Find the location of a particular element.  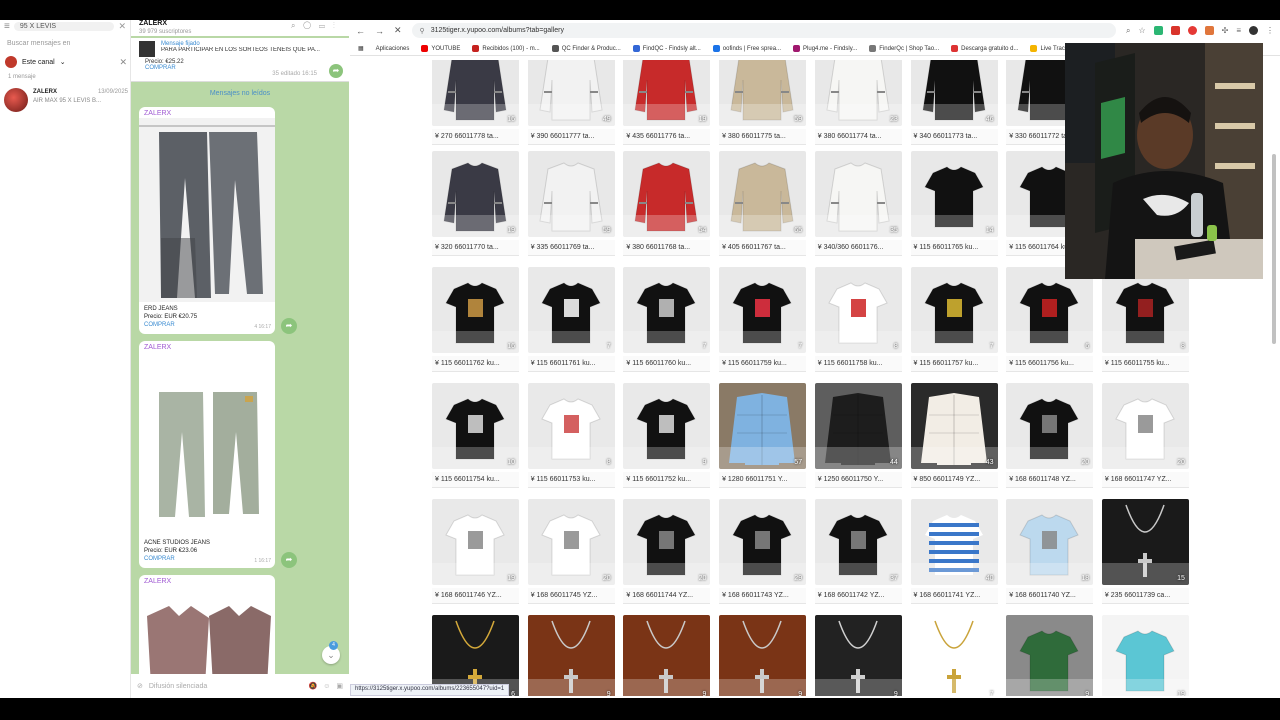

album-thumbnail: 65 is located at coordinates (763, 194).